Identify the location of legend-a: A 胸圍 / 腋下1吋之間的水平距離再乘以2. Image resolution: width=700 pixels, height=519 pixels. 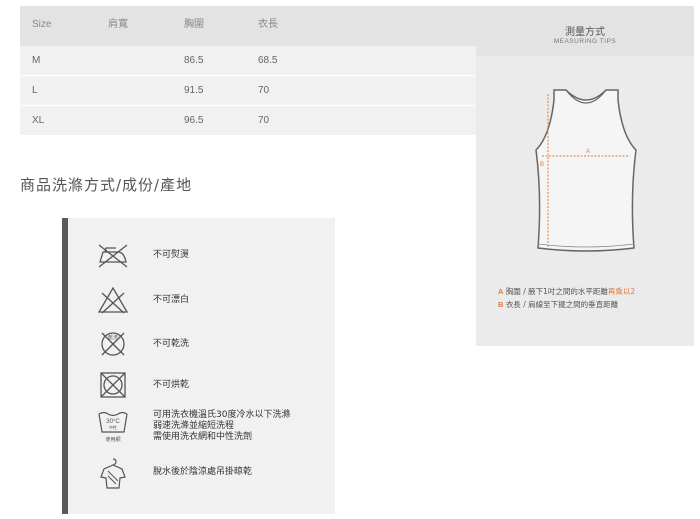
(566, 291).